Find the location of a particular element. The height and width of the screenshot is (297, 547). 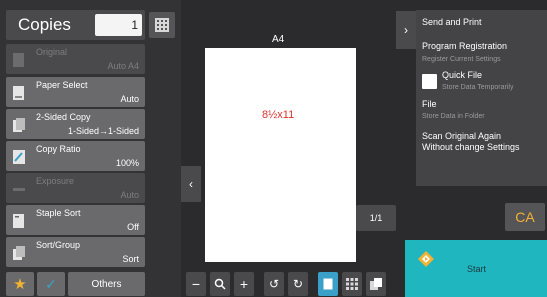

send-and-print-link: Send and Print is located at coordinates (452, 22).